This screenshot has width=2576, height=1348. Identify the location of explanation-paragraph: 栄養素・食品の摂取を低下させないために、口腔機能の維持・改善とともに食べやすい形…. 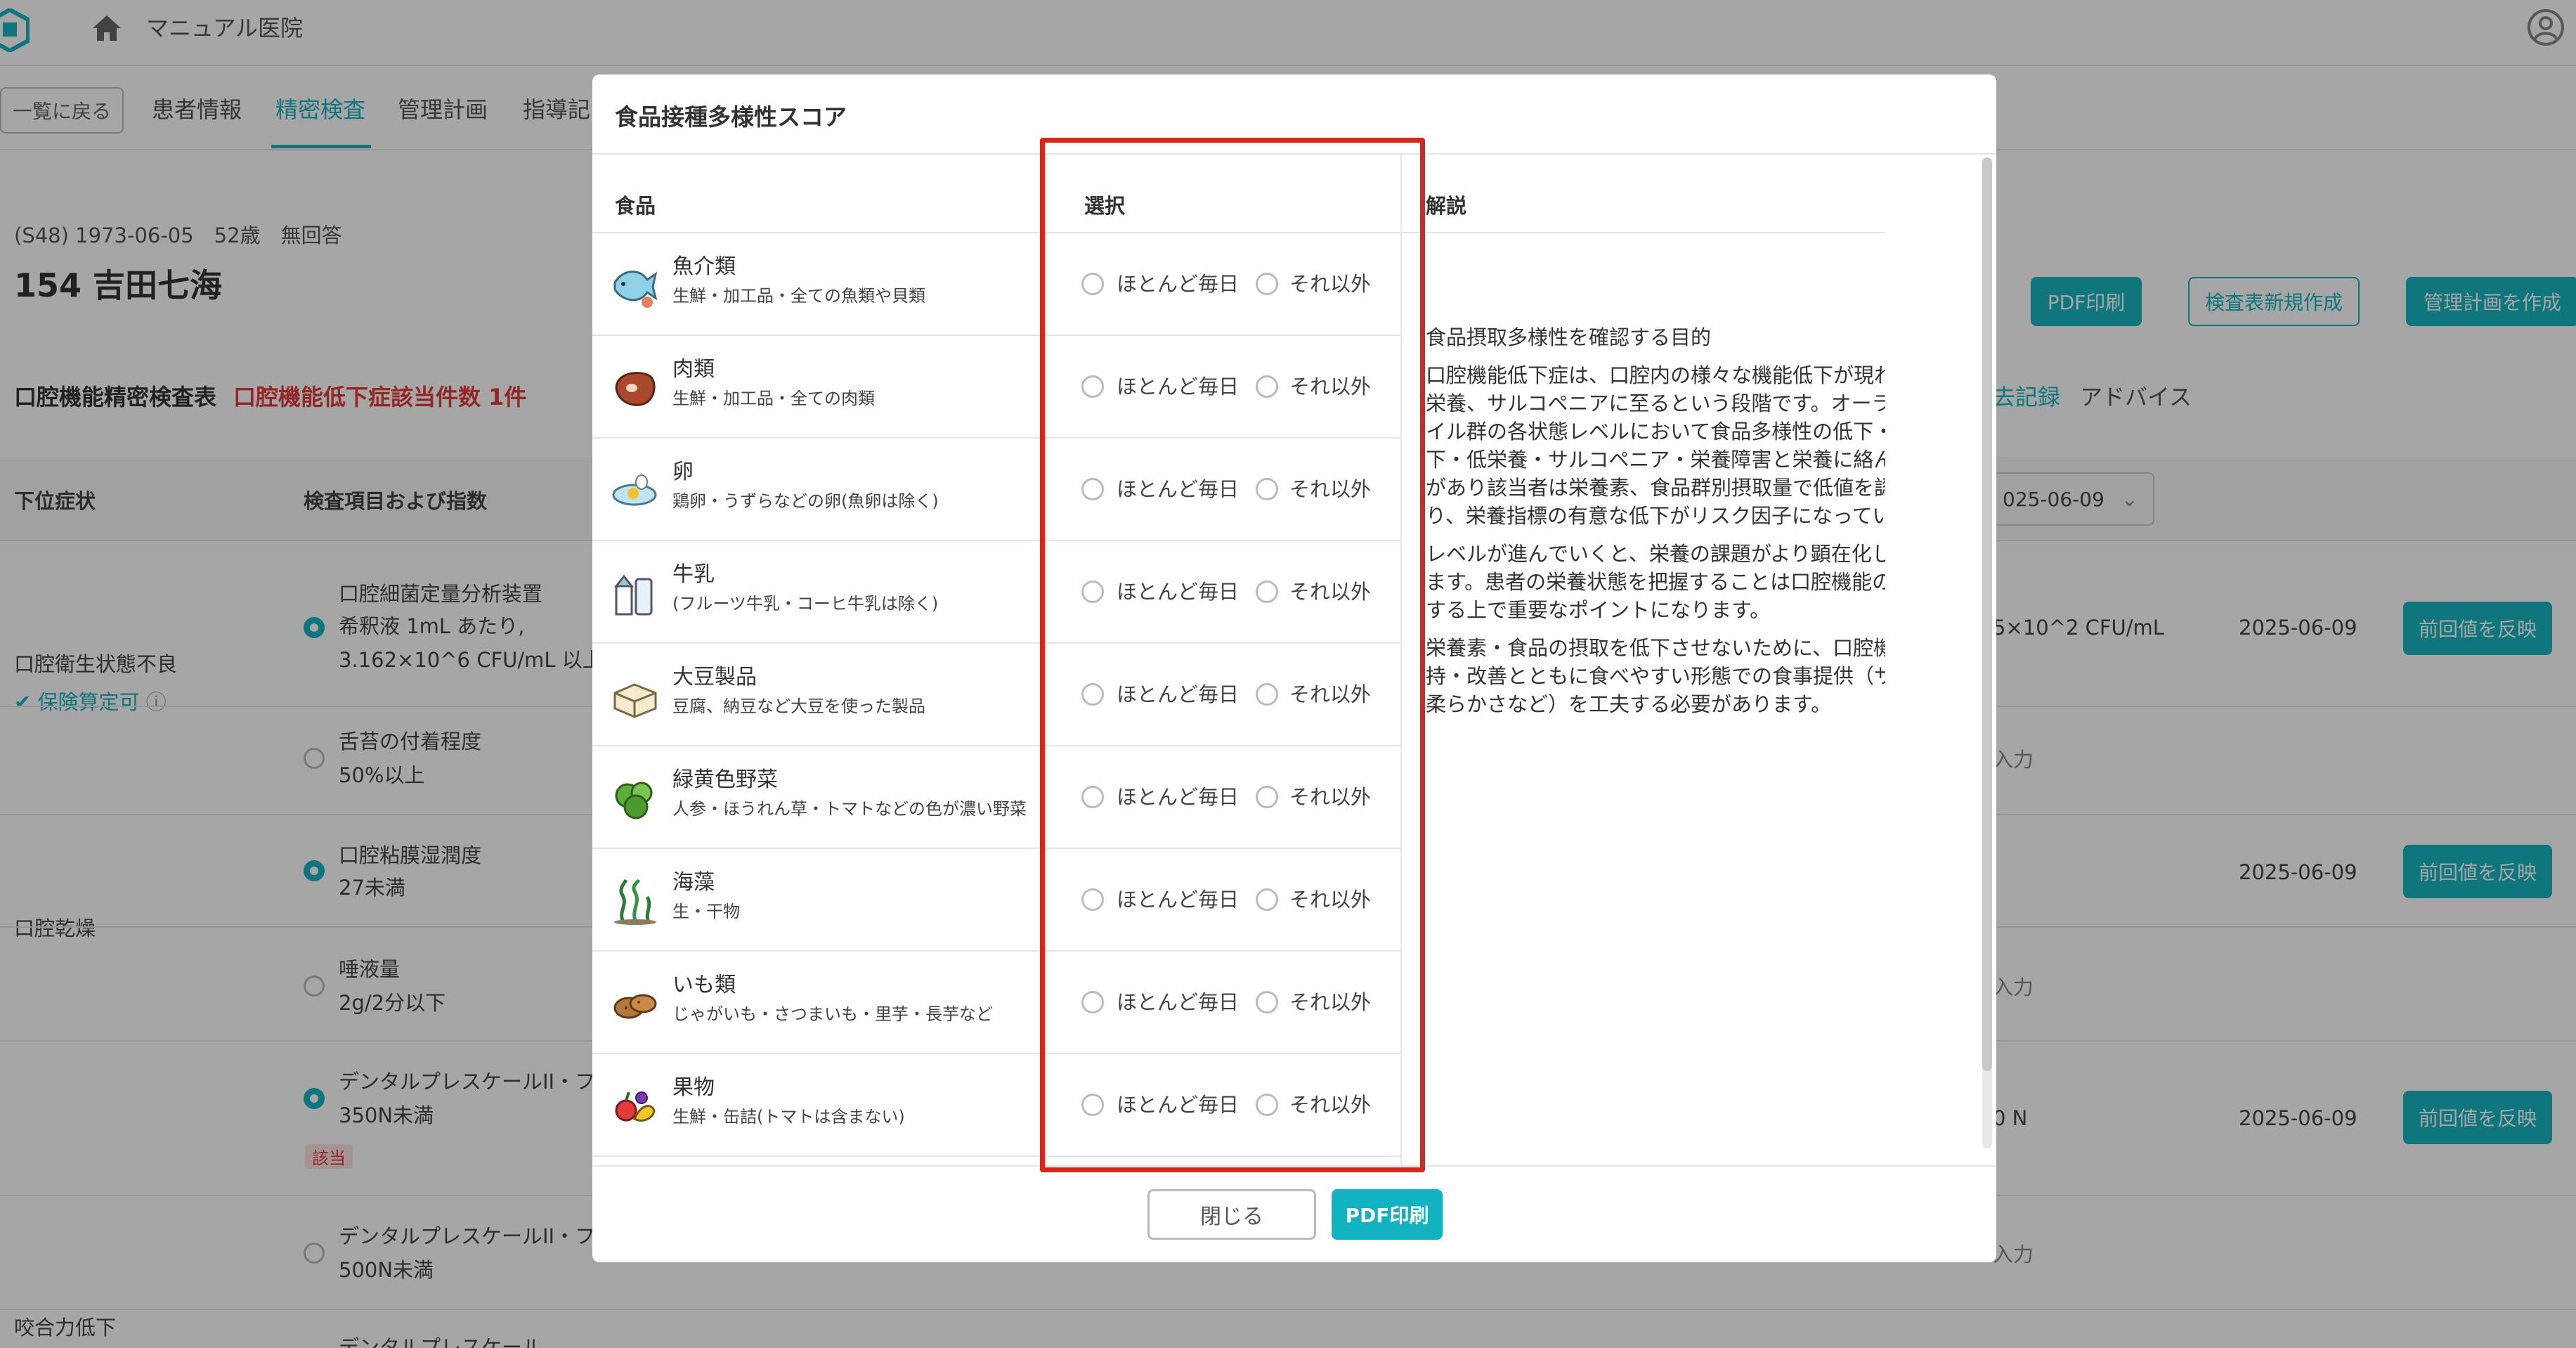
(1655, 676).